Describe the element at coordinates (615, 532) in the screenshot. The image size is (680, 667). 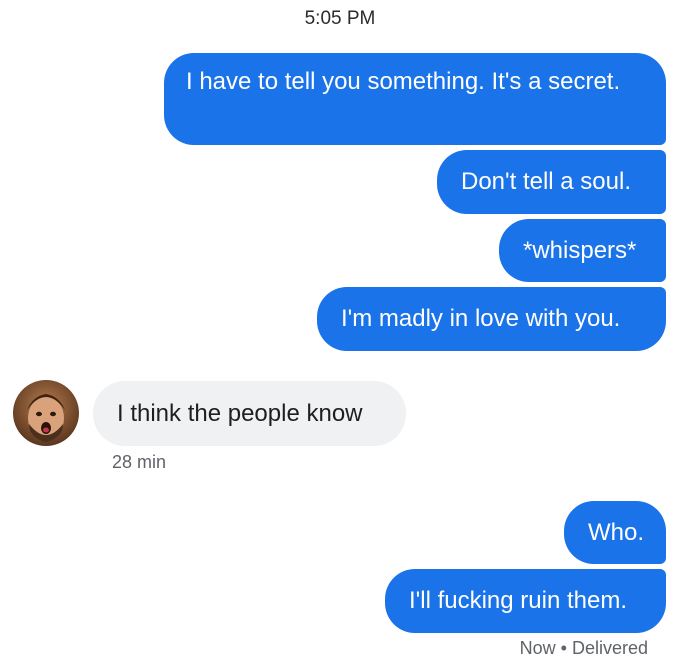
I see `sent-message-bubble: Who.` at that location.